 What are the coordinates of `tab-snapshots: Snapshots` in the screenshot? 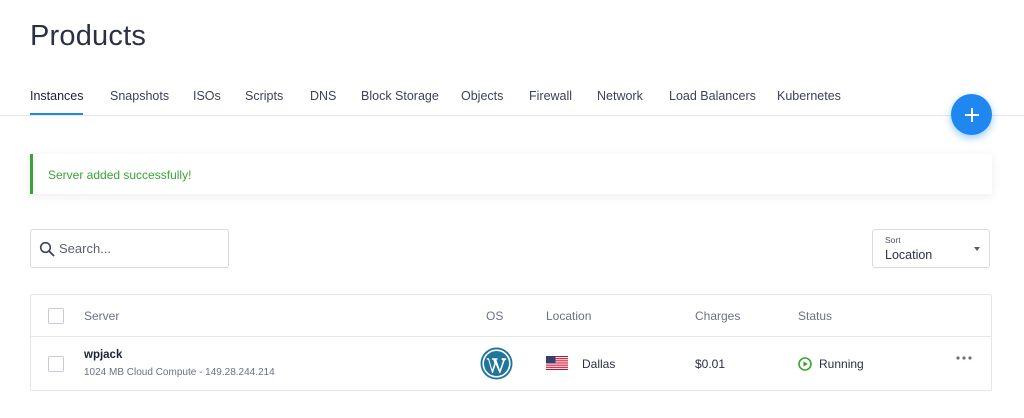 It's located at (139, 96).